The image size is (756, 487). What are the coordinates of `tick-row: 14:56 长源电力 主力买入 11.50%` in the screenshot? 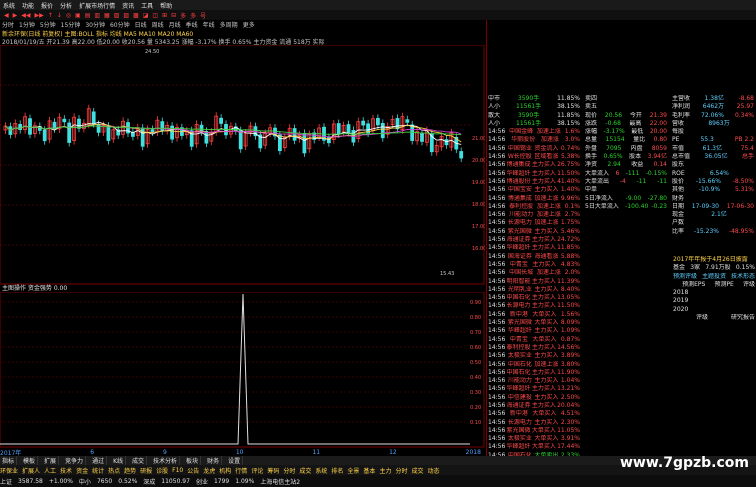 It's located at (534, 306).